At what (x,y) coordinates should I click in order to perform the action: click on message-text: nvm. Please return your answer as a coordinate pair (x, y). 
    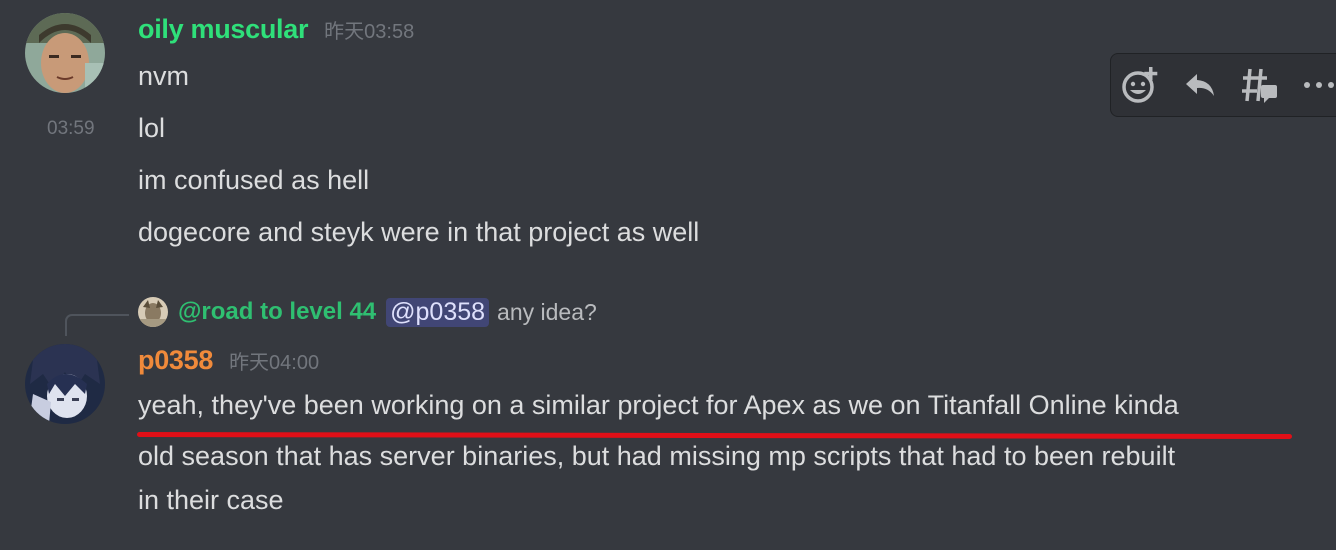
    Looking at the image, I should click on (164, 76).